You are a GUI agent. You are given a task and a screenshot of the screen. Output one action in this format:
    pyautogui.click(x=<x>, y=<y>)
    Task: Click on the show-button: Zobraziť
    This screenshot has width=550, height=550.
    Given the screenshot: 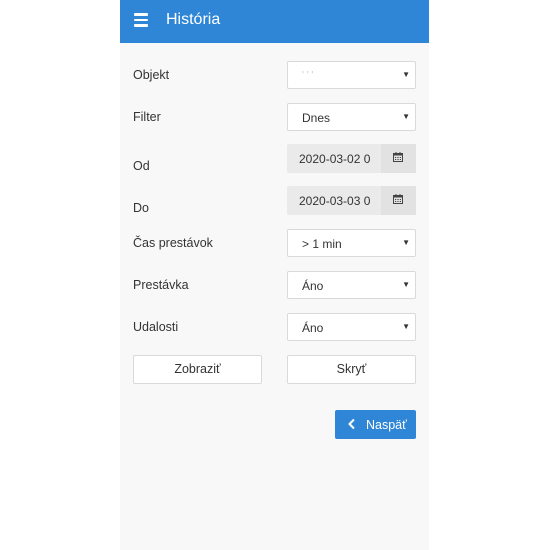 What is the action you would take?
    pyautogui.click(x=197, y=369)
    